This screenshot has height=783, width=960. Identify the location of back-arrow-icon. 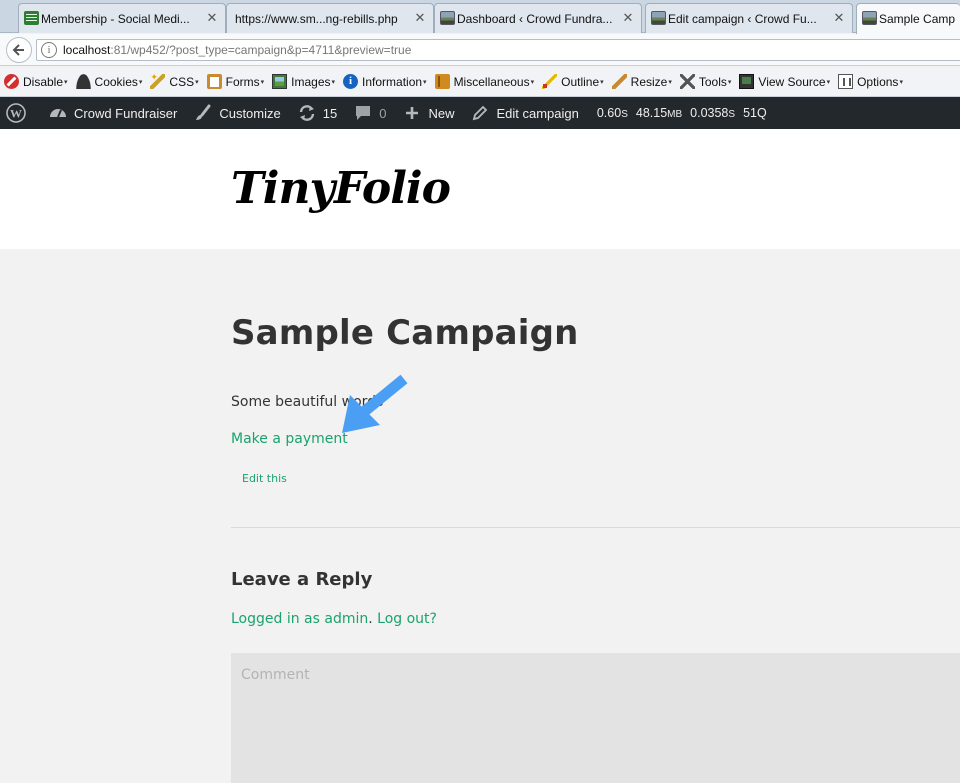
(18, 50).